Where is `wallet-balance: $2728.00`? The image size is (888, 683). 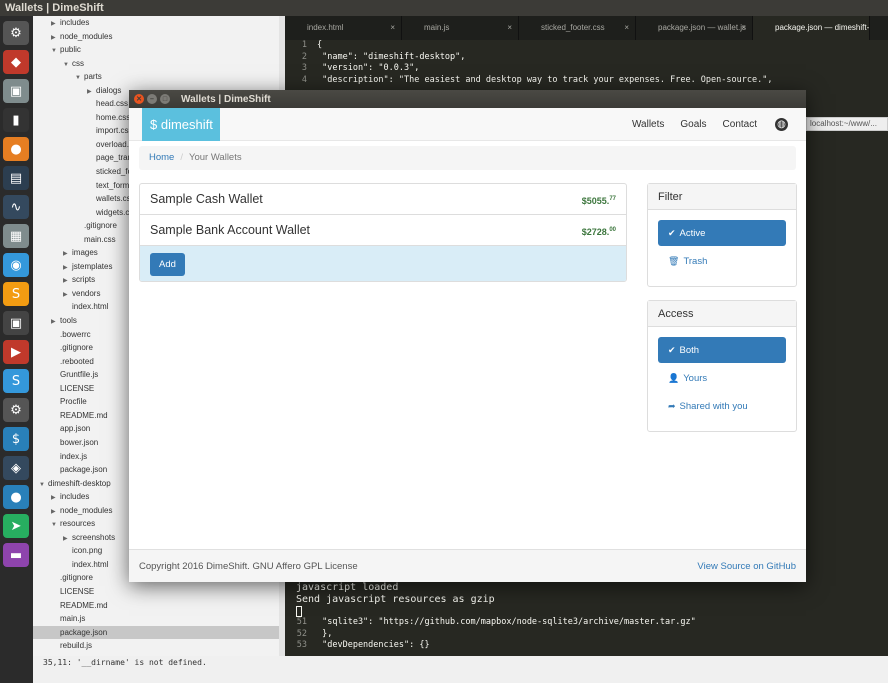 wallet-balance: $2728.00 is located at coordinates (598, 232).